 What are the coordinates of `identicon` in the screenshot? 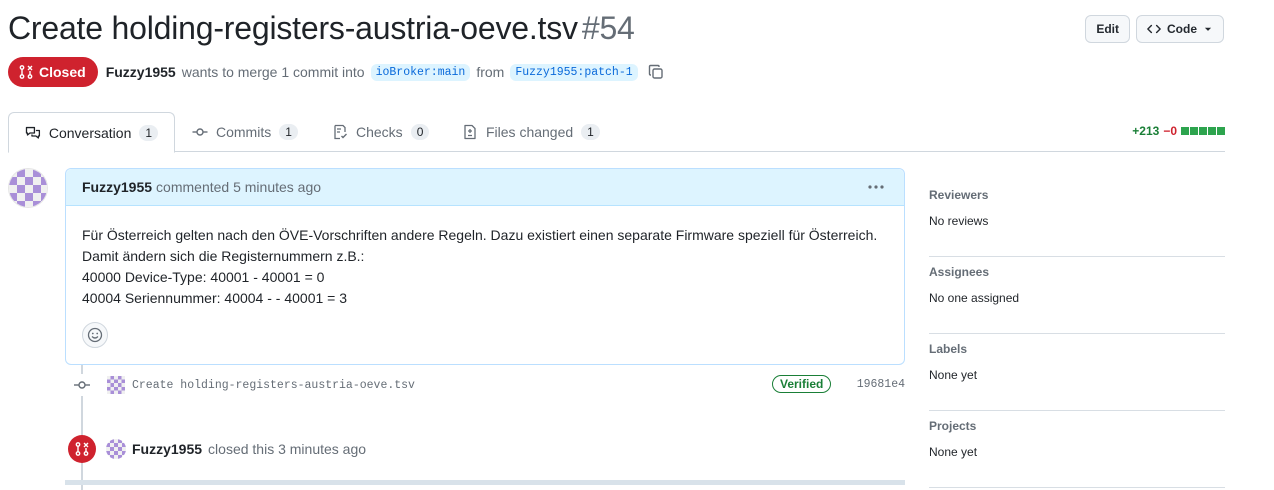 It's located at (28, 188).